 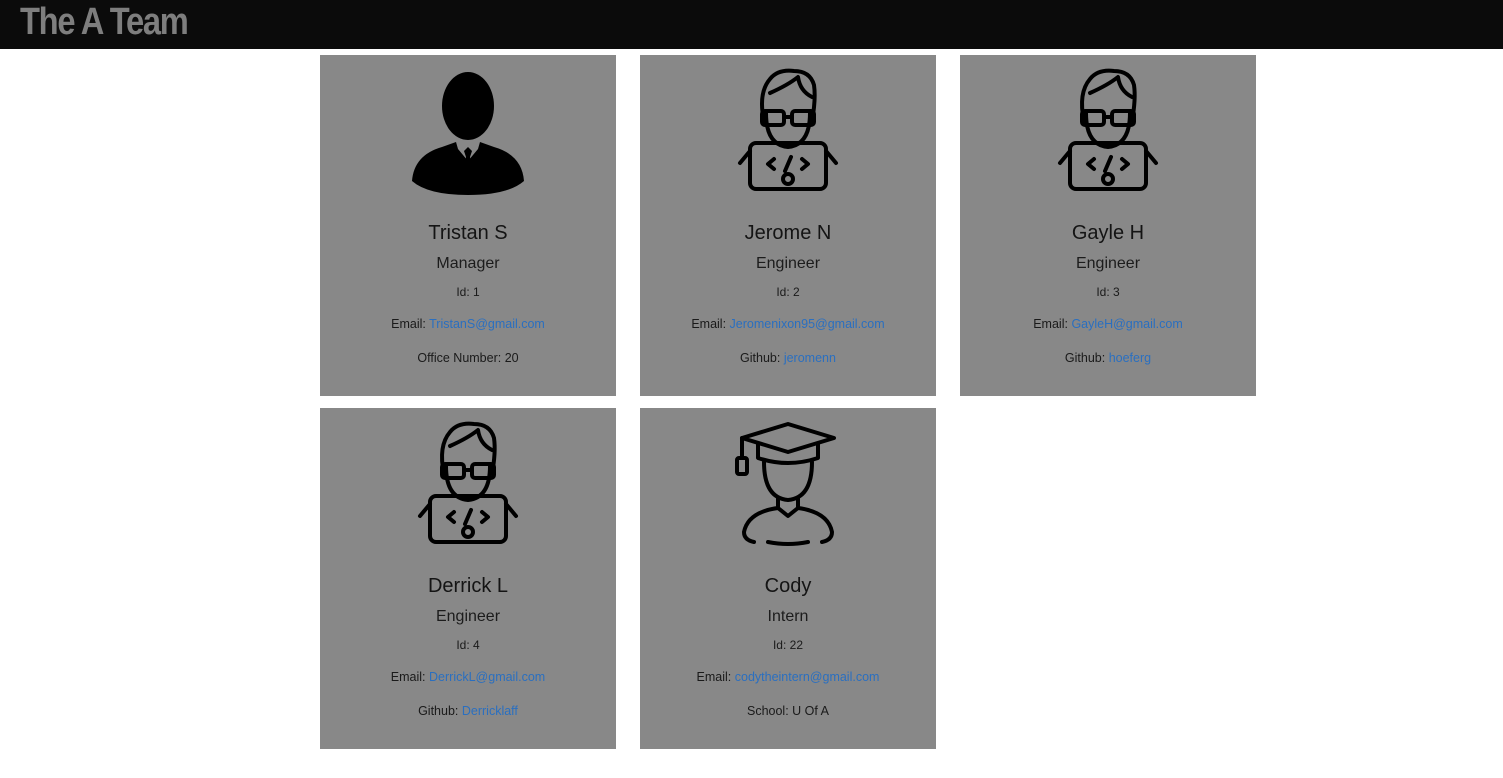 I want to click on intern-icon, so click(x=785, y=484).